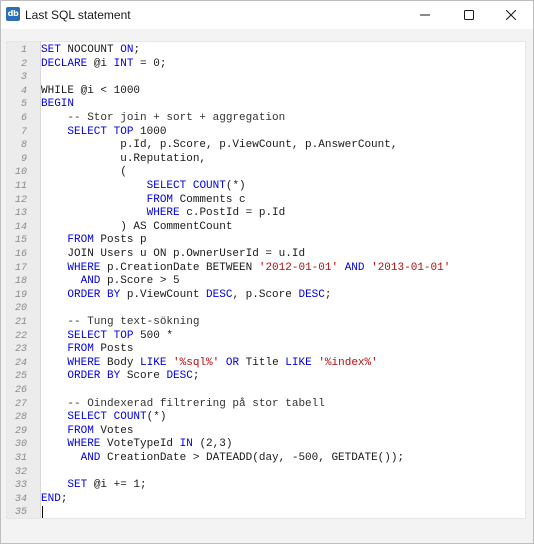  I want to click on code-line: 10 (, so click(266, 173).